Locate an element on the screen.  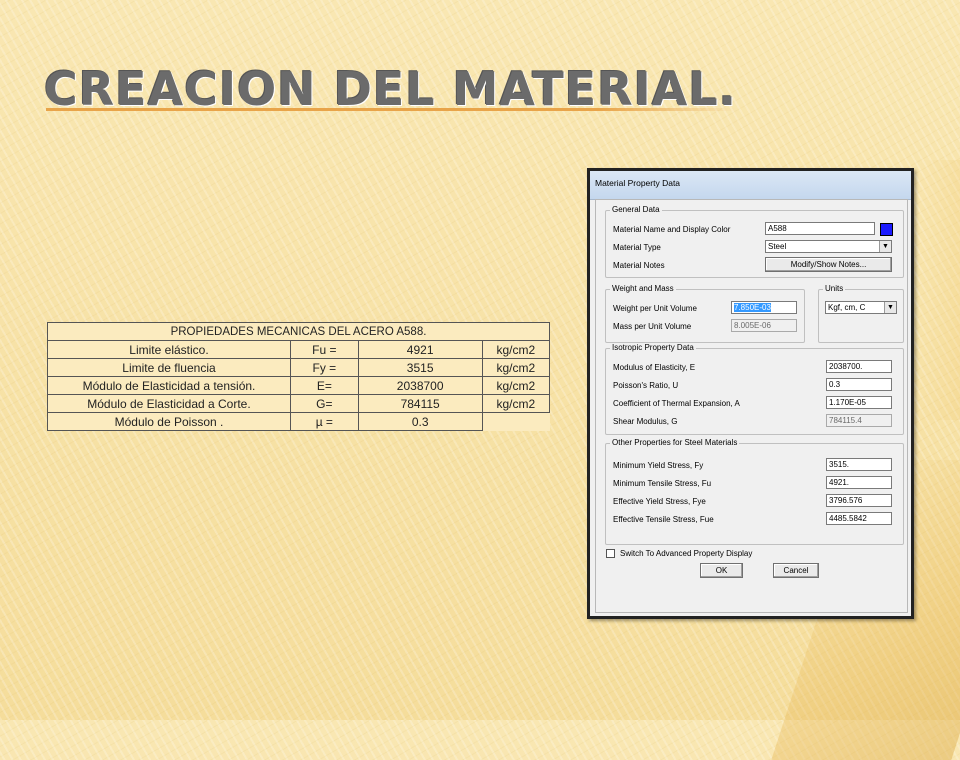
group-label: Units is located at coordinates (834, 288).